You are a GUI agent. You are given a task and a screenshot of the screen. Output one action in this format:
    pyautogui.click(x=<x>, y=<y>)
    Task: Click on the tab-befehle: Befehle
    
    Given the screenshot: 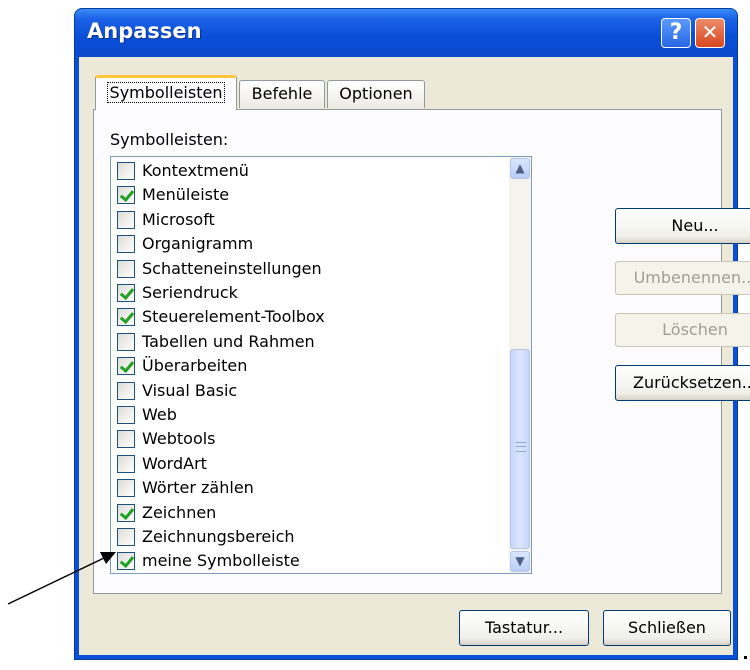 What is the action you would take?
    pyautogui.click(x=282, y=94)
    